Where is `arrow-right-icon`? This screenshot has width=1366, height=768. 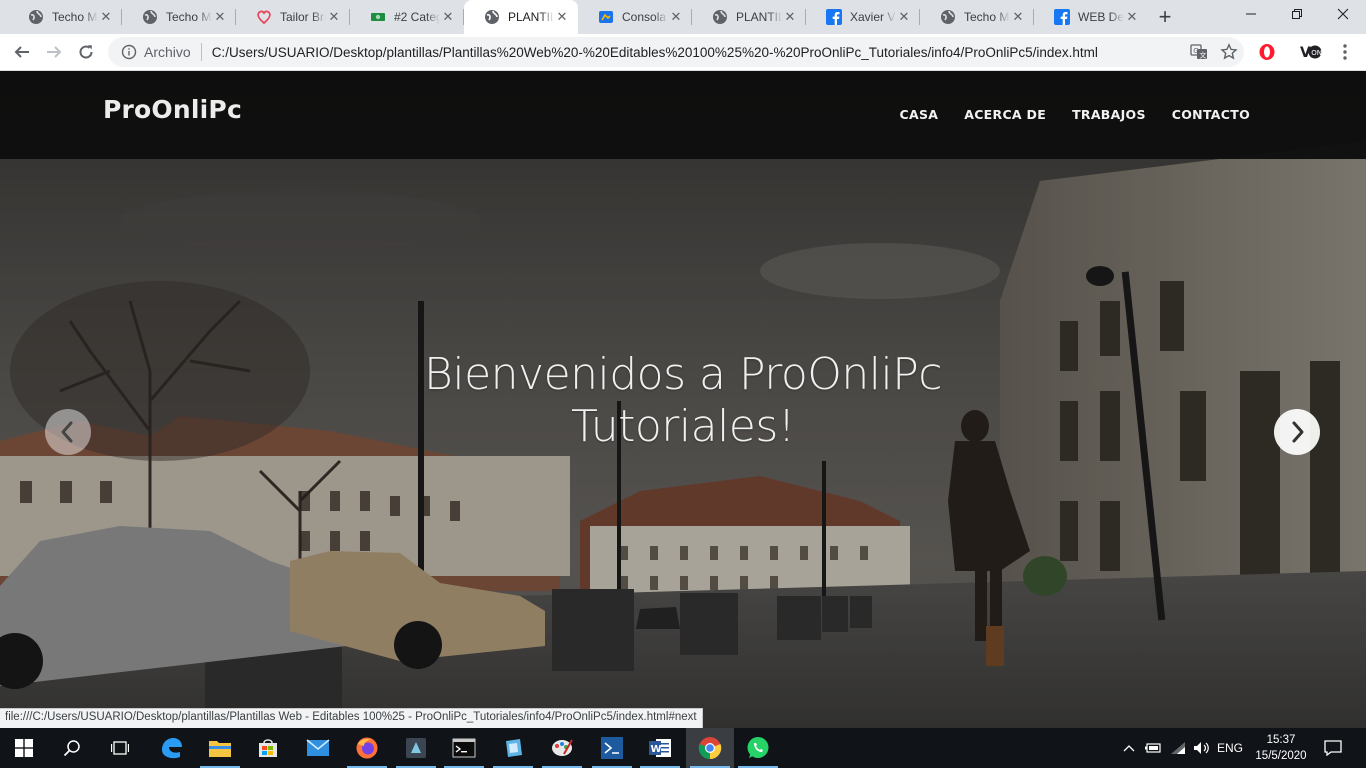
arrow-right-icon is located at coordinates (54, 52).